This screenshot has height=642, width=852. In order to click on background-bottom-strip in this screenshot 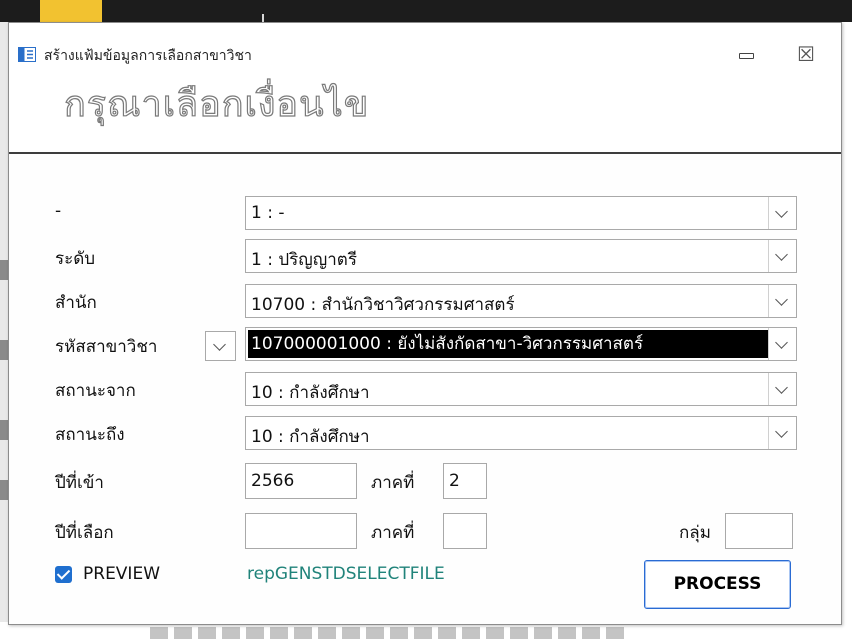, I will do `click(426, 632)`.